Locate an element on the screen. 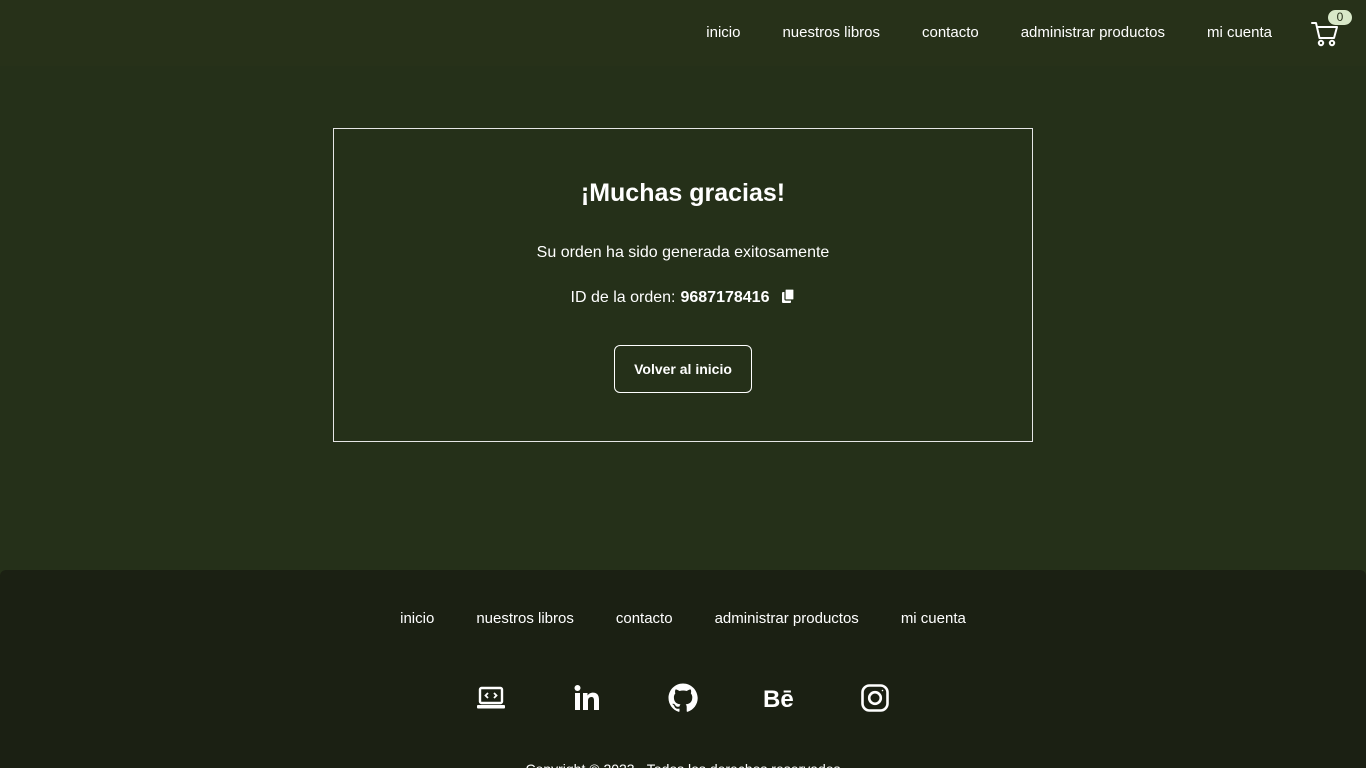  footer-link-nuestros-libros: nuestros libros is located at coordinates (525, 619).